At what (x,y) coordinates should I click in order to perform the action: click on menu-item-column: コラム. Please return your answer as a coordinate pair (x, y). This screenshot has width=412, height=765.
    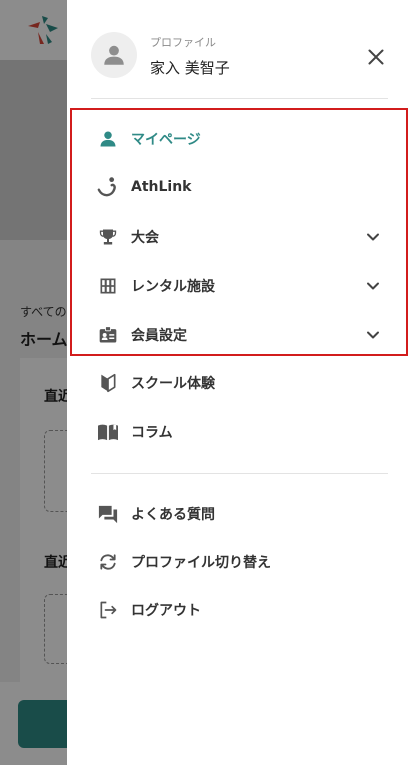
    Looking at the image, I should click on (239, 432).